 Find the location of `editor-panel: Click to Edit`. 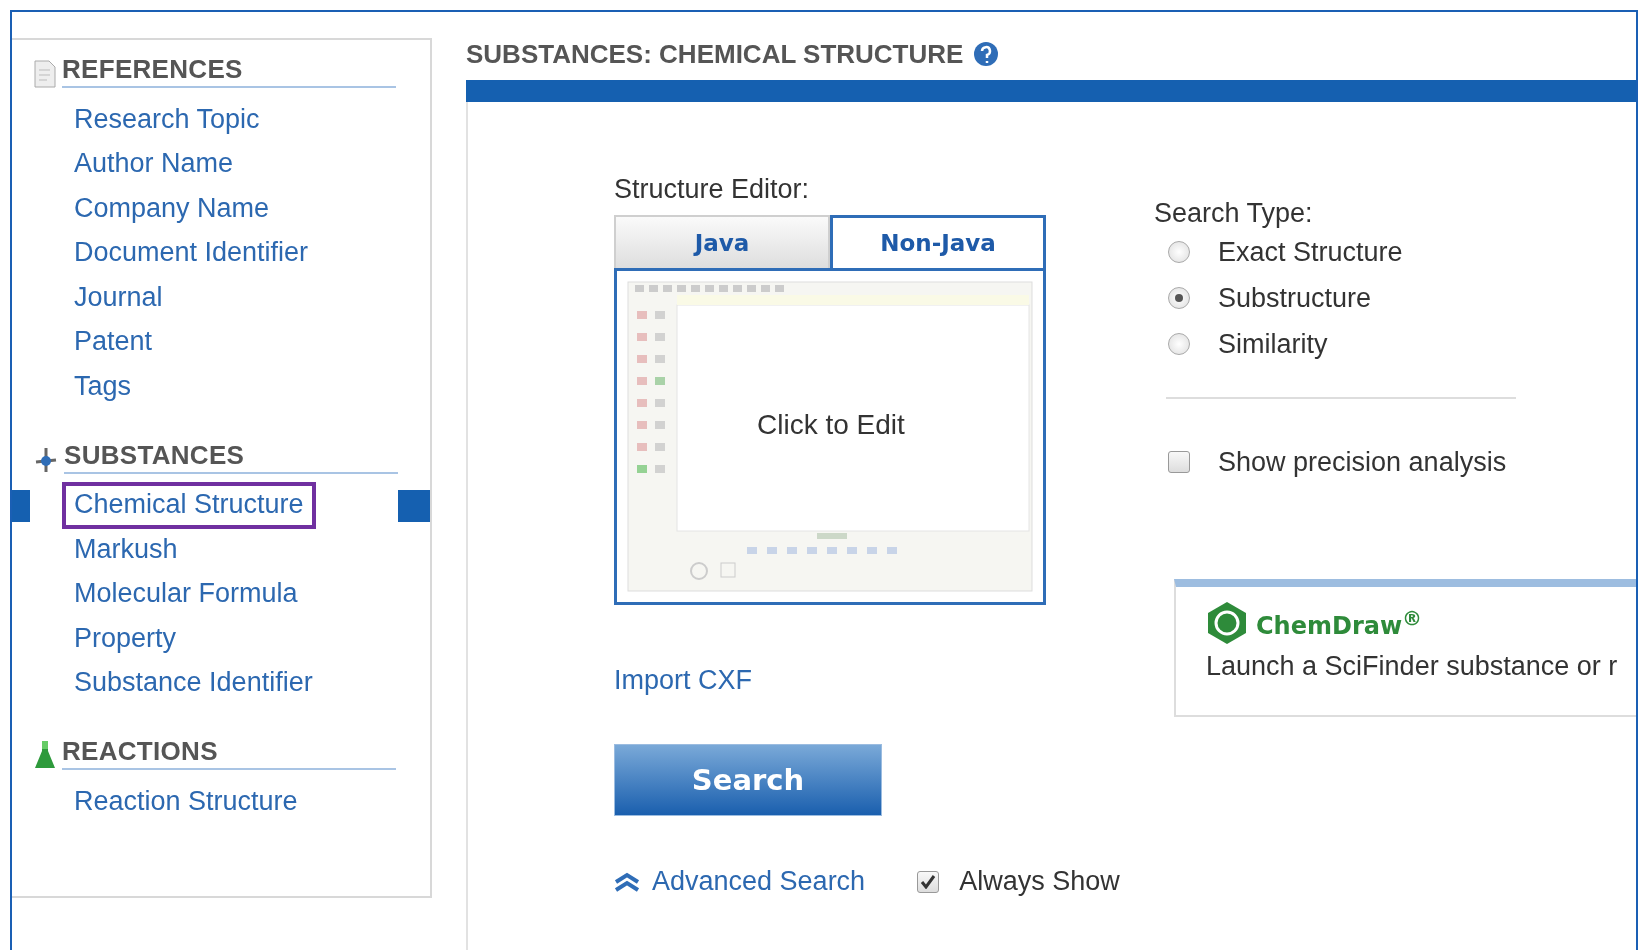

editor-panel: Click to Edit is located at coordinates (830, 436).